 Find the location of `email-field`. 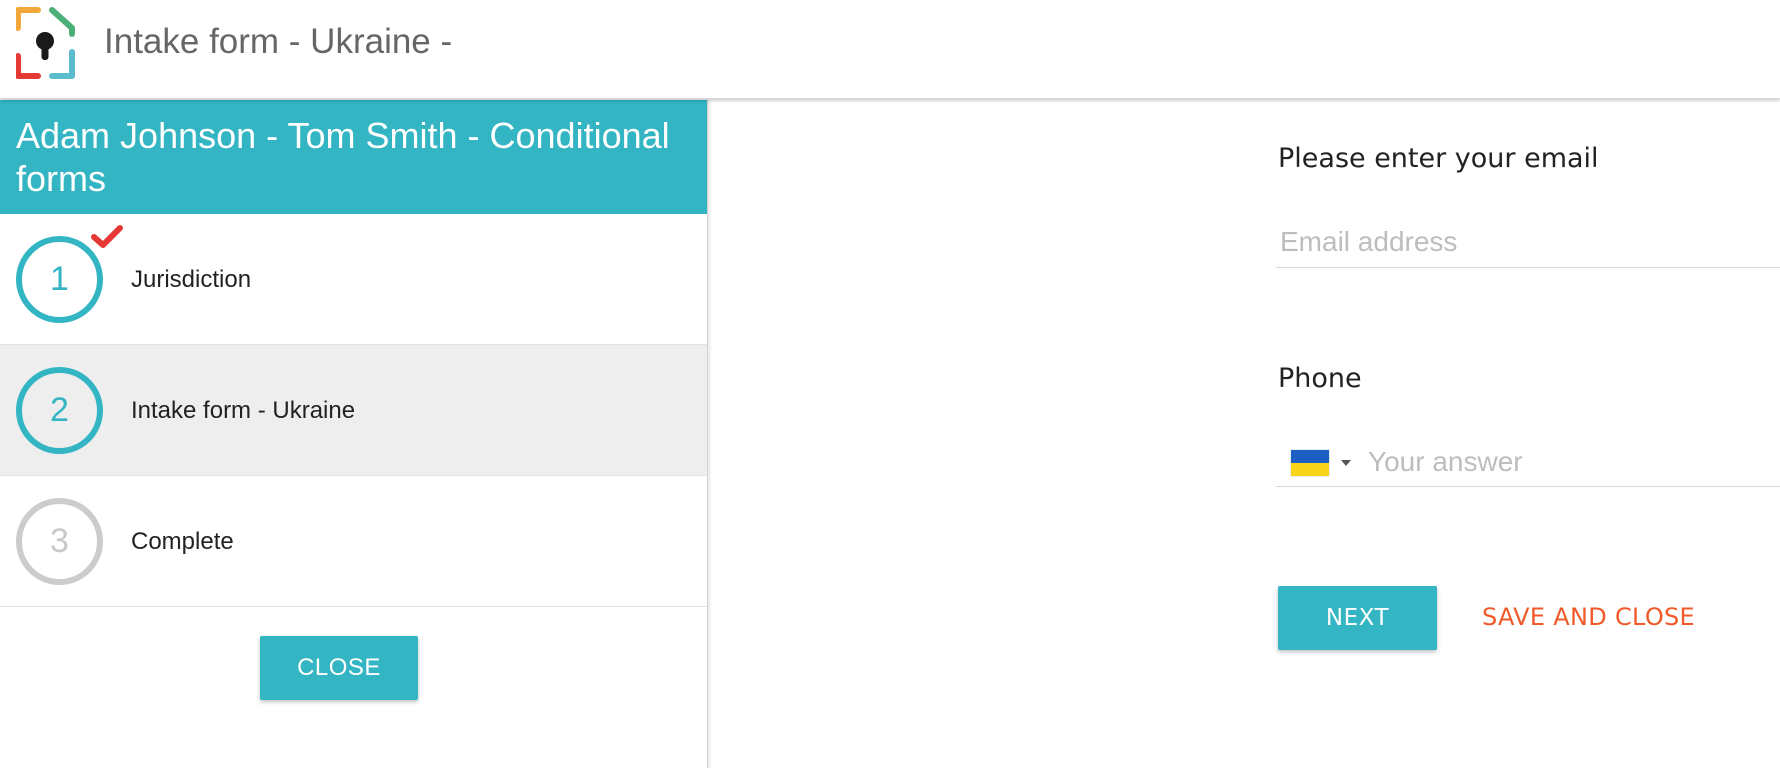

email-field is located at coordinates (1525, 242).